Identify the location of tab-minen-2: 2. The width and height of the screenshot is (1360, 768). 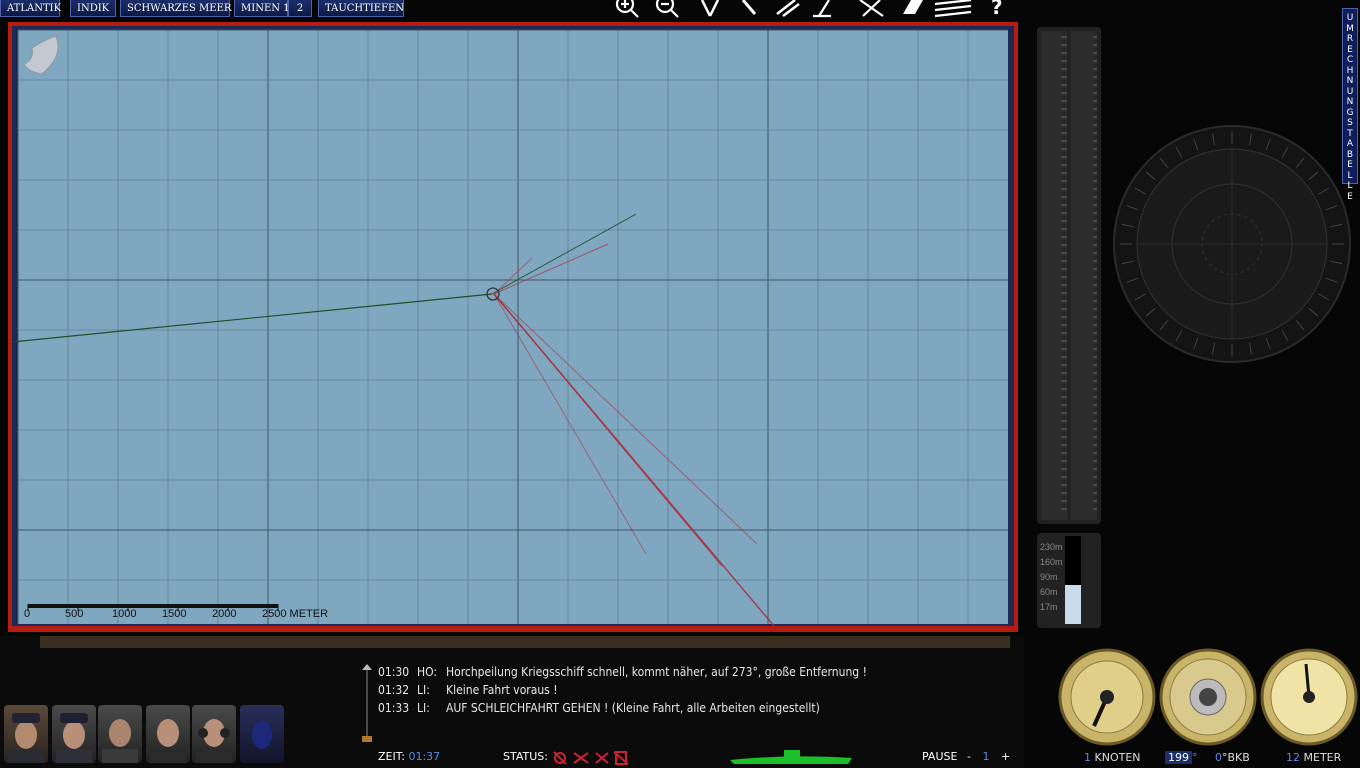
(300, 8).